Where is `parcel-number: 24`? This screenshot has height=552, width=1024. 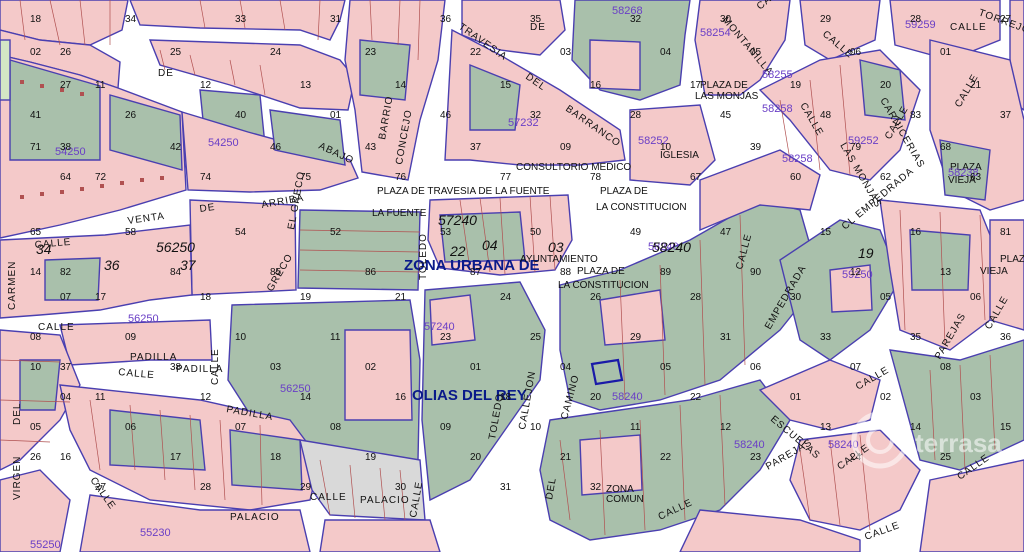
parcel-number: 24 is located at coordinates (506, 297).